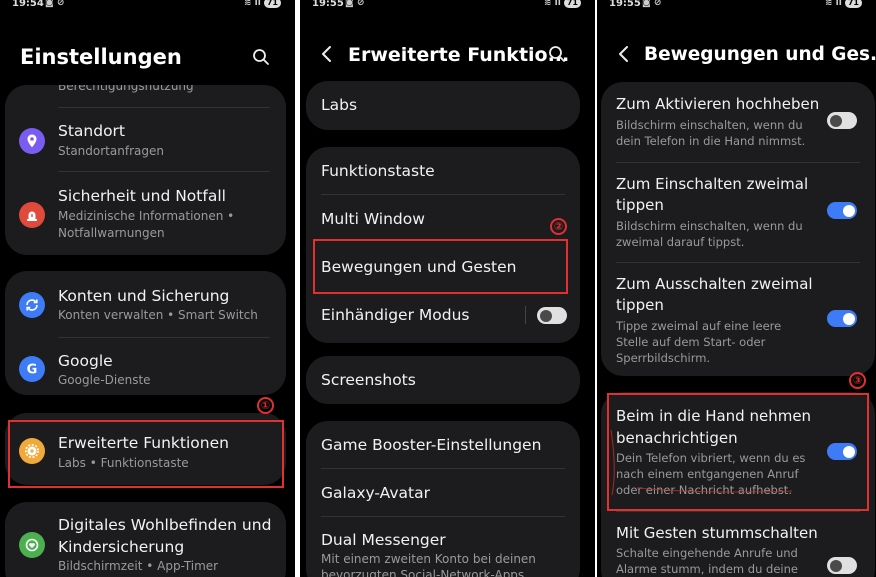  Describe the element at coordinates (142, 196) in the screenshot. I see `item-title: Sicherheit und Notfall` at that location.